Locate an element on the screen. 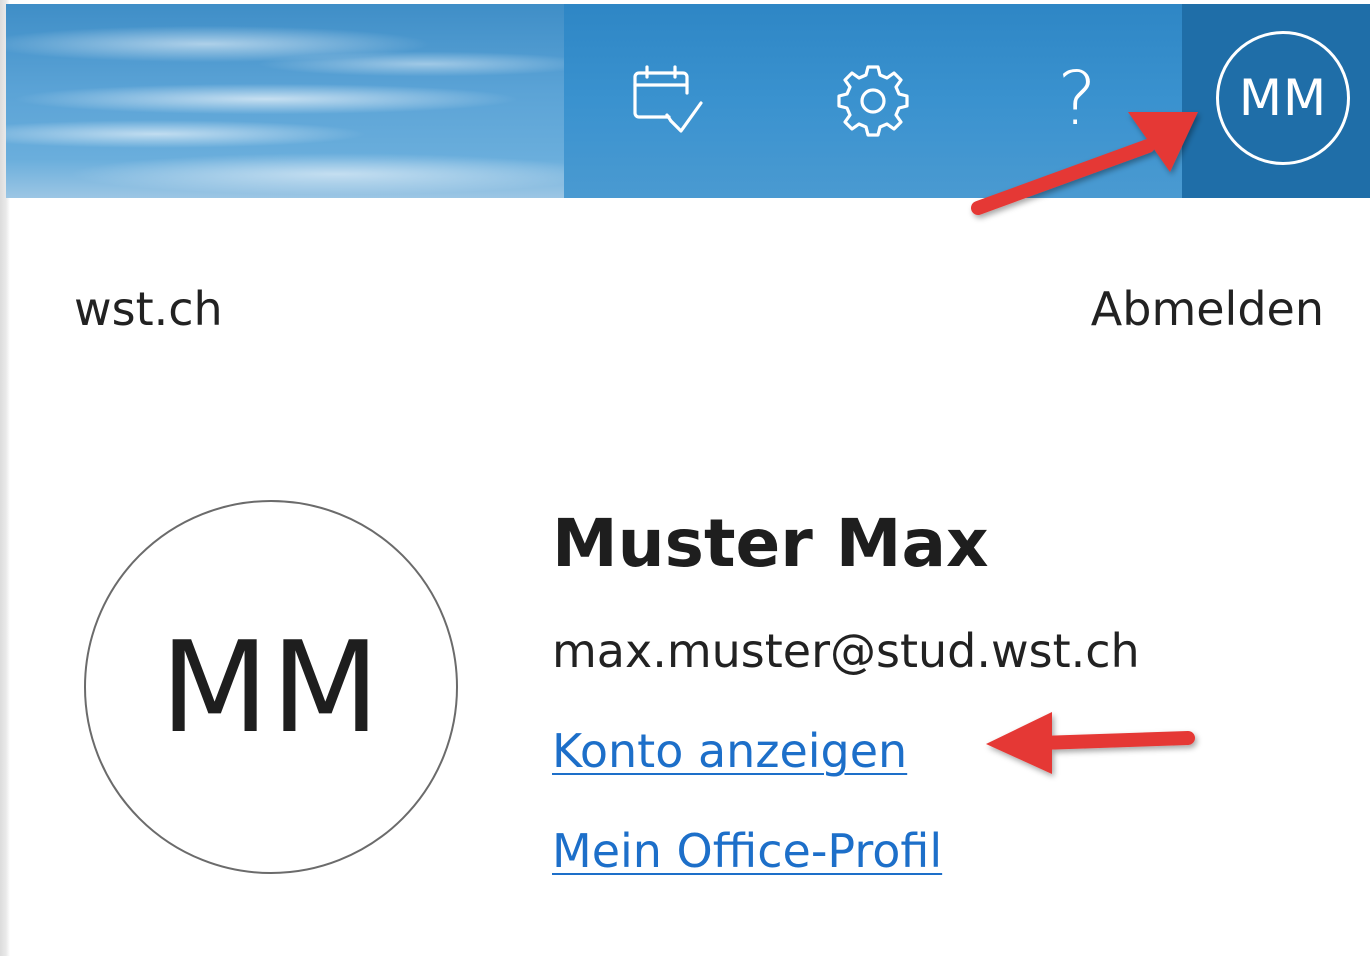 This screenshot has width=1370, height=956. help-icon: ? is located at coordinates (1077, 99).